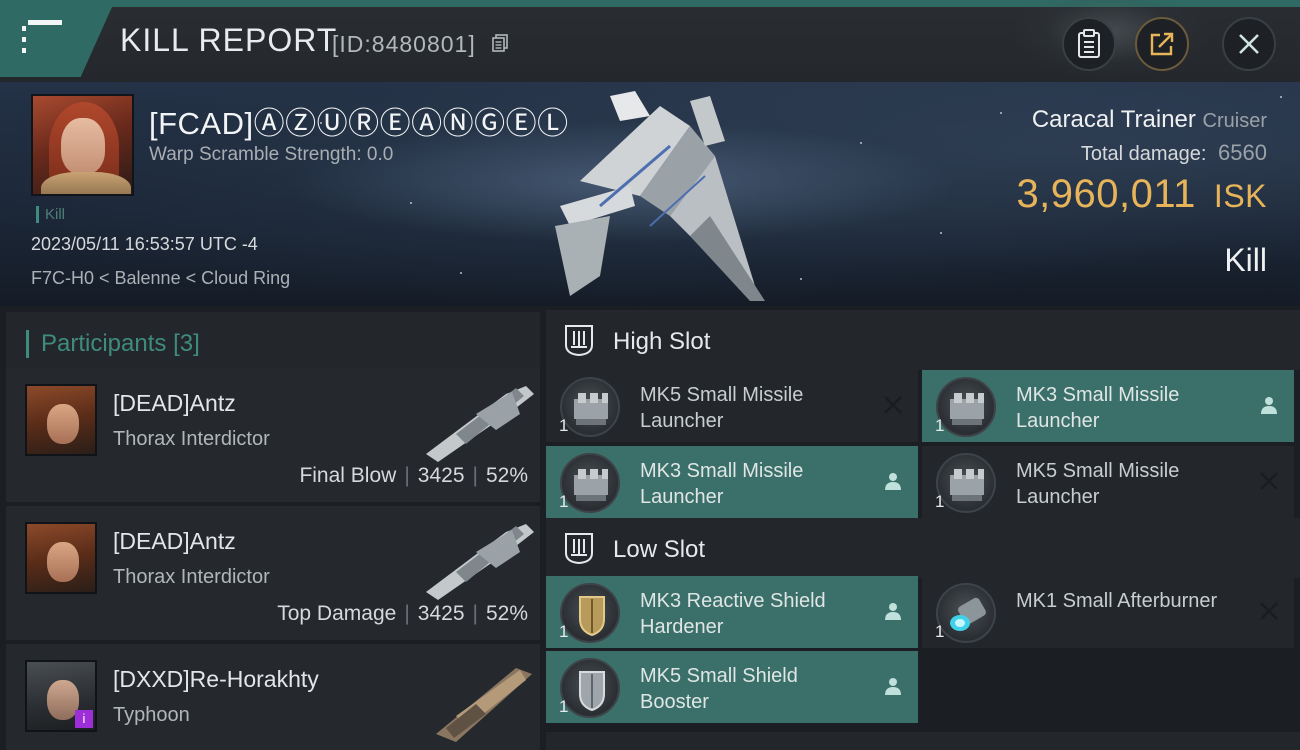  Describe the element at coordinates (273, 697) in the screenshot. I see `participant-row: i [DXXD]Re-Horakhty Typhoon` at that location.